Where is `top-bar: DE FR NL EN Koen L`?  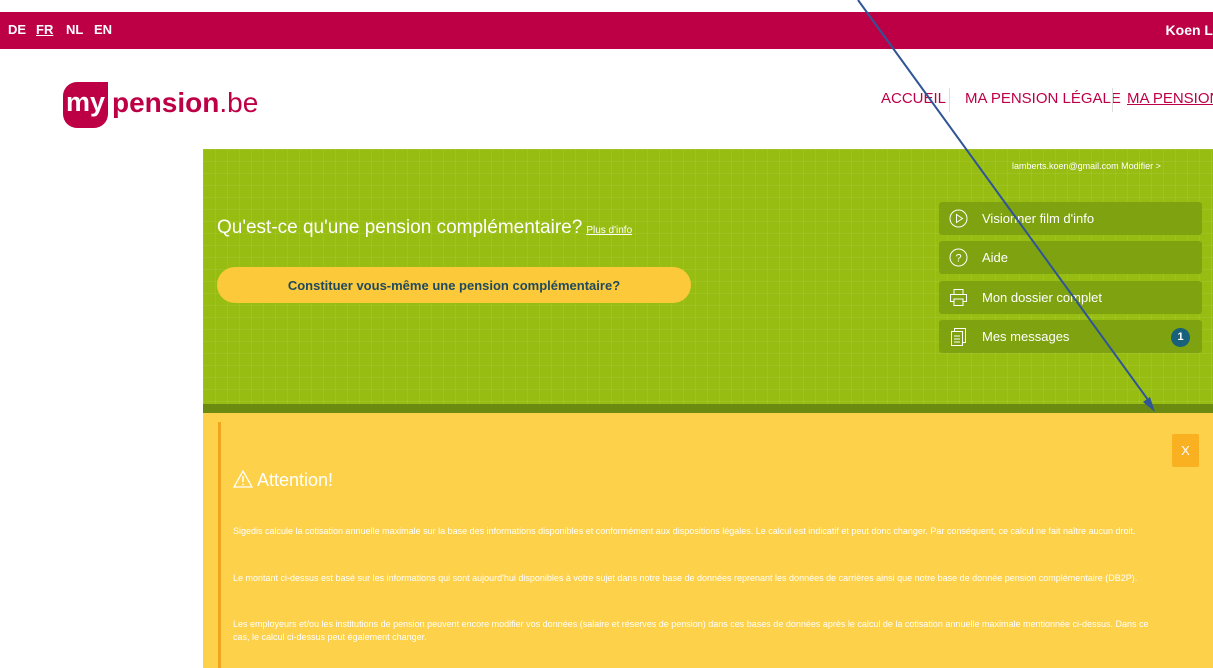
top-bar: DE FR NL EN Koen L is located at coordinates (606, 30).